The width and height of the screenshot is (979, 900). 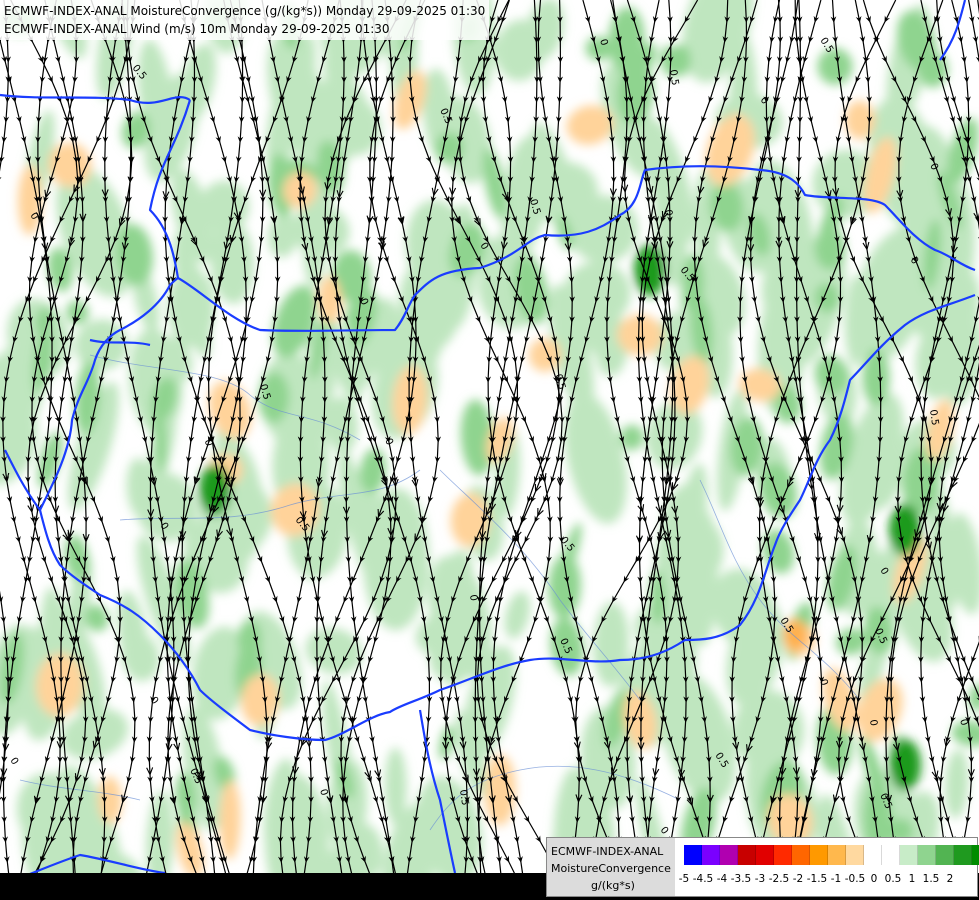 What do you see at coordinates (874, 879) in the screenshot?
I see `legend-tick: 0` at bounding box center [874, 879].